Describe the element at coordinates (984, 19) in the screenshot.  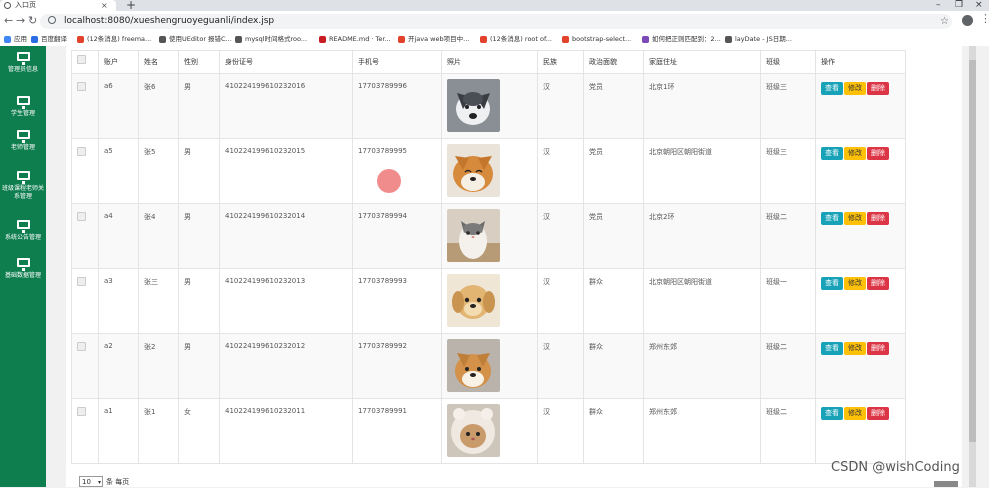
I see `menu-dots-icon: ⋮` at that location.